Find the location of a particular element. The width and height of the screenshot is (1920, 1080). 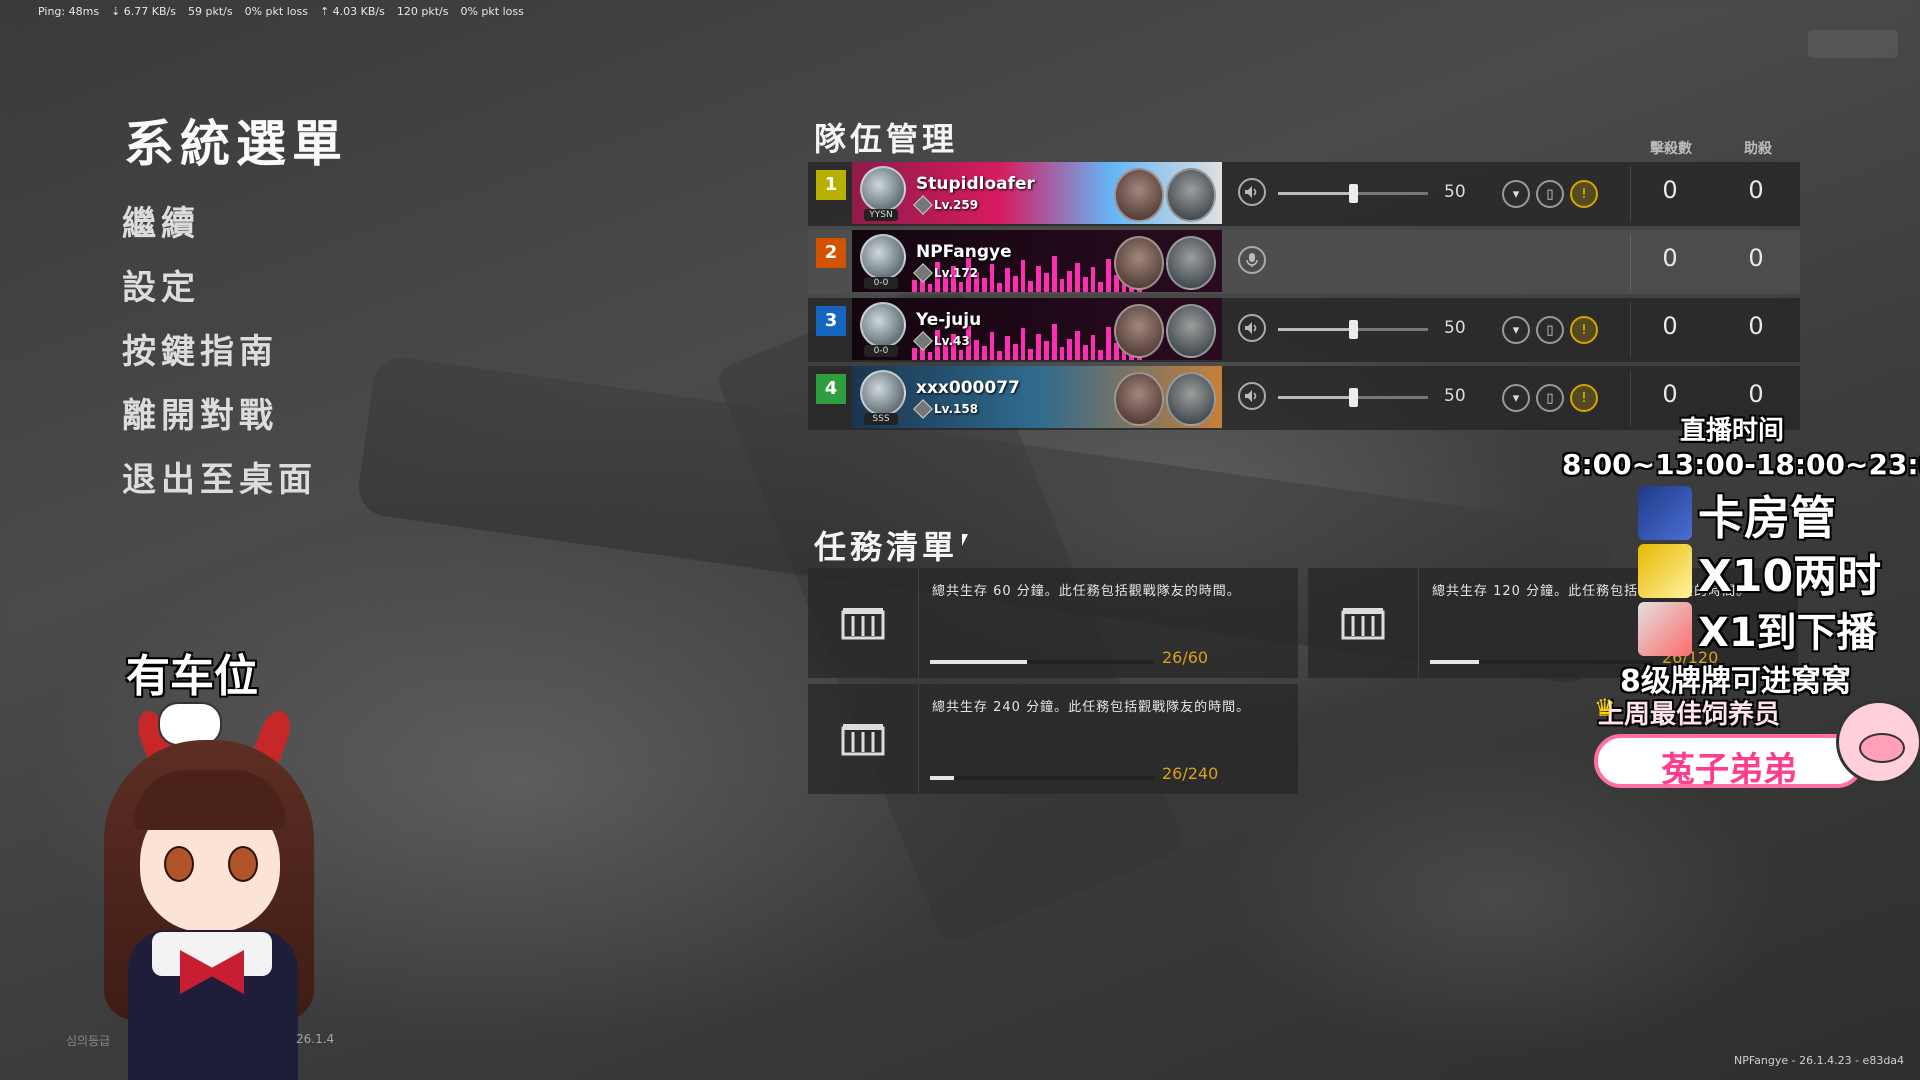

level-icon is located at coordinates (923, 205).